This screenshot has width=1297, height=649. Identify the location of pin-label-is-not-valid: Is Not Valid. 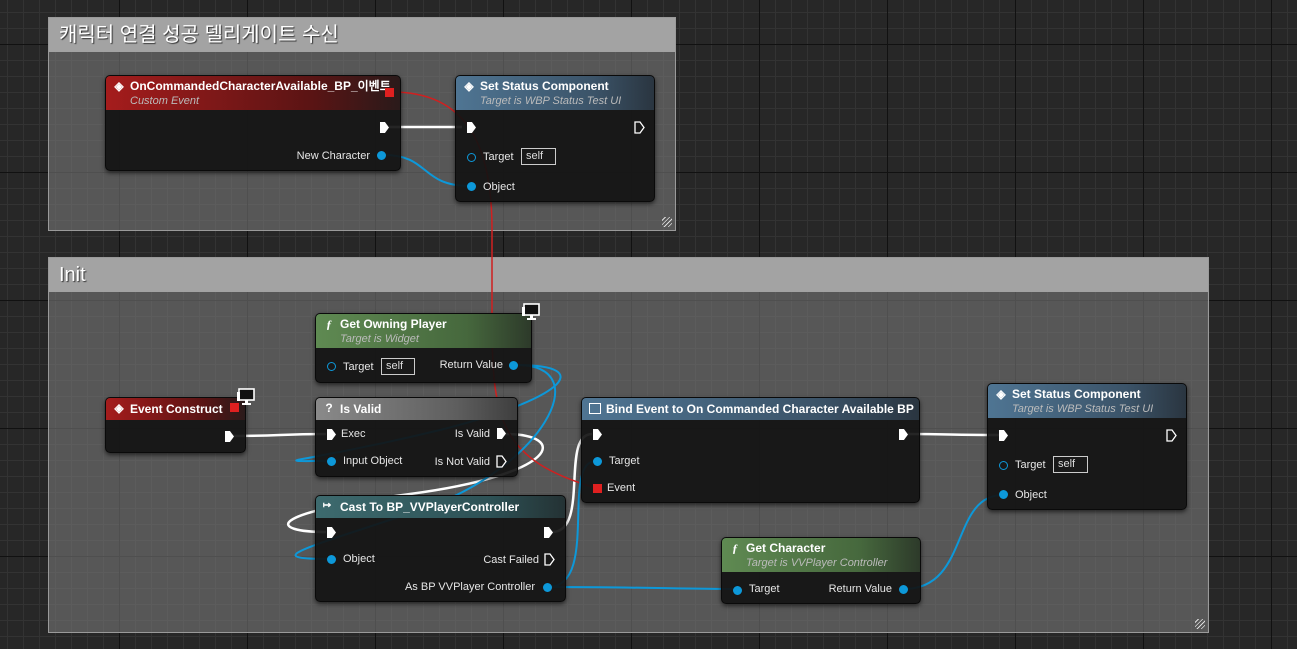
(462, 462).